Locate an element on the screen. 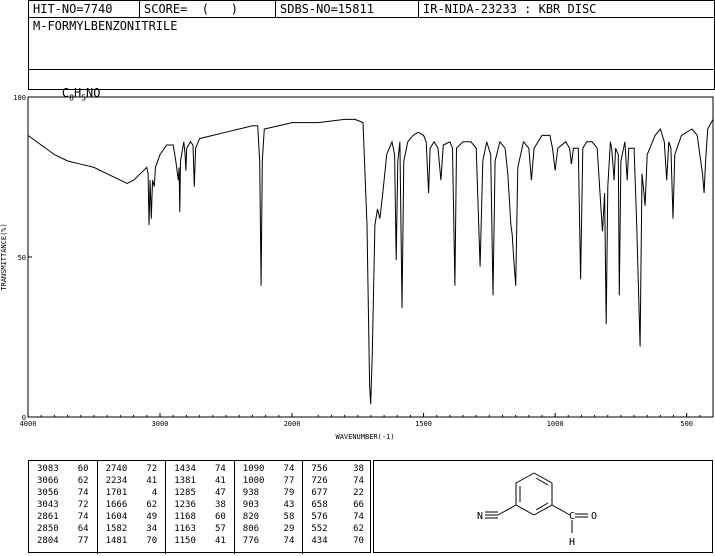  peak-wavenumber: 820 is located at coordinates (251, 517).